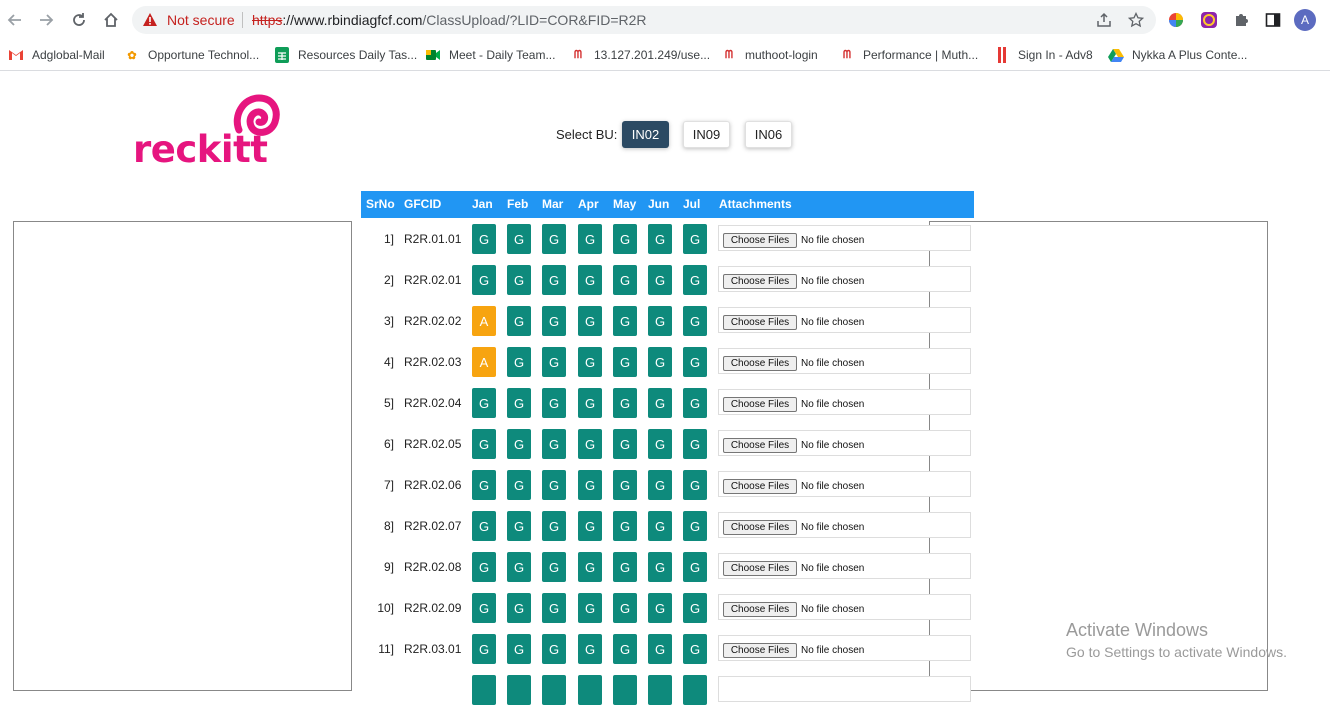 The height and width of the screenshot is (712, 1330). Describe the element at coordinates (1176, 20) in the screenshot. I see `color-picker-extension-icon` at that location.